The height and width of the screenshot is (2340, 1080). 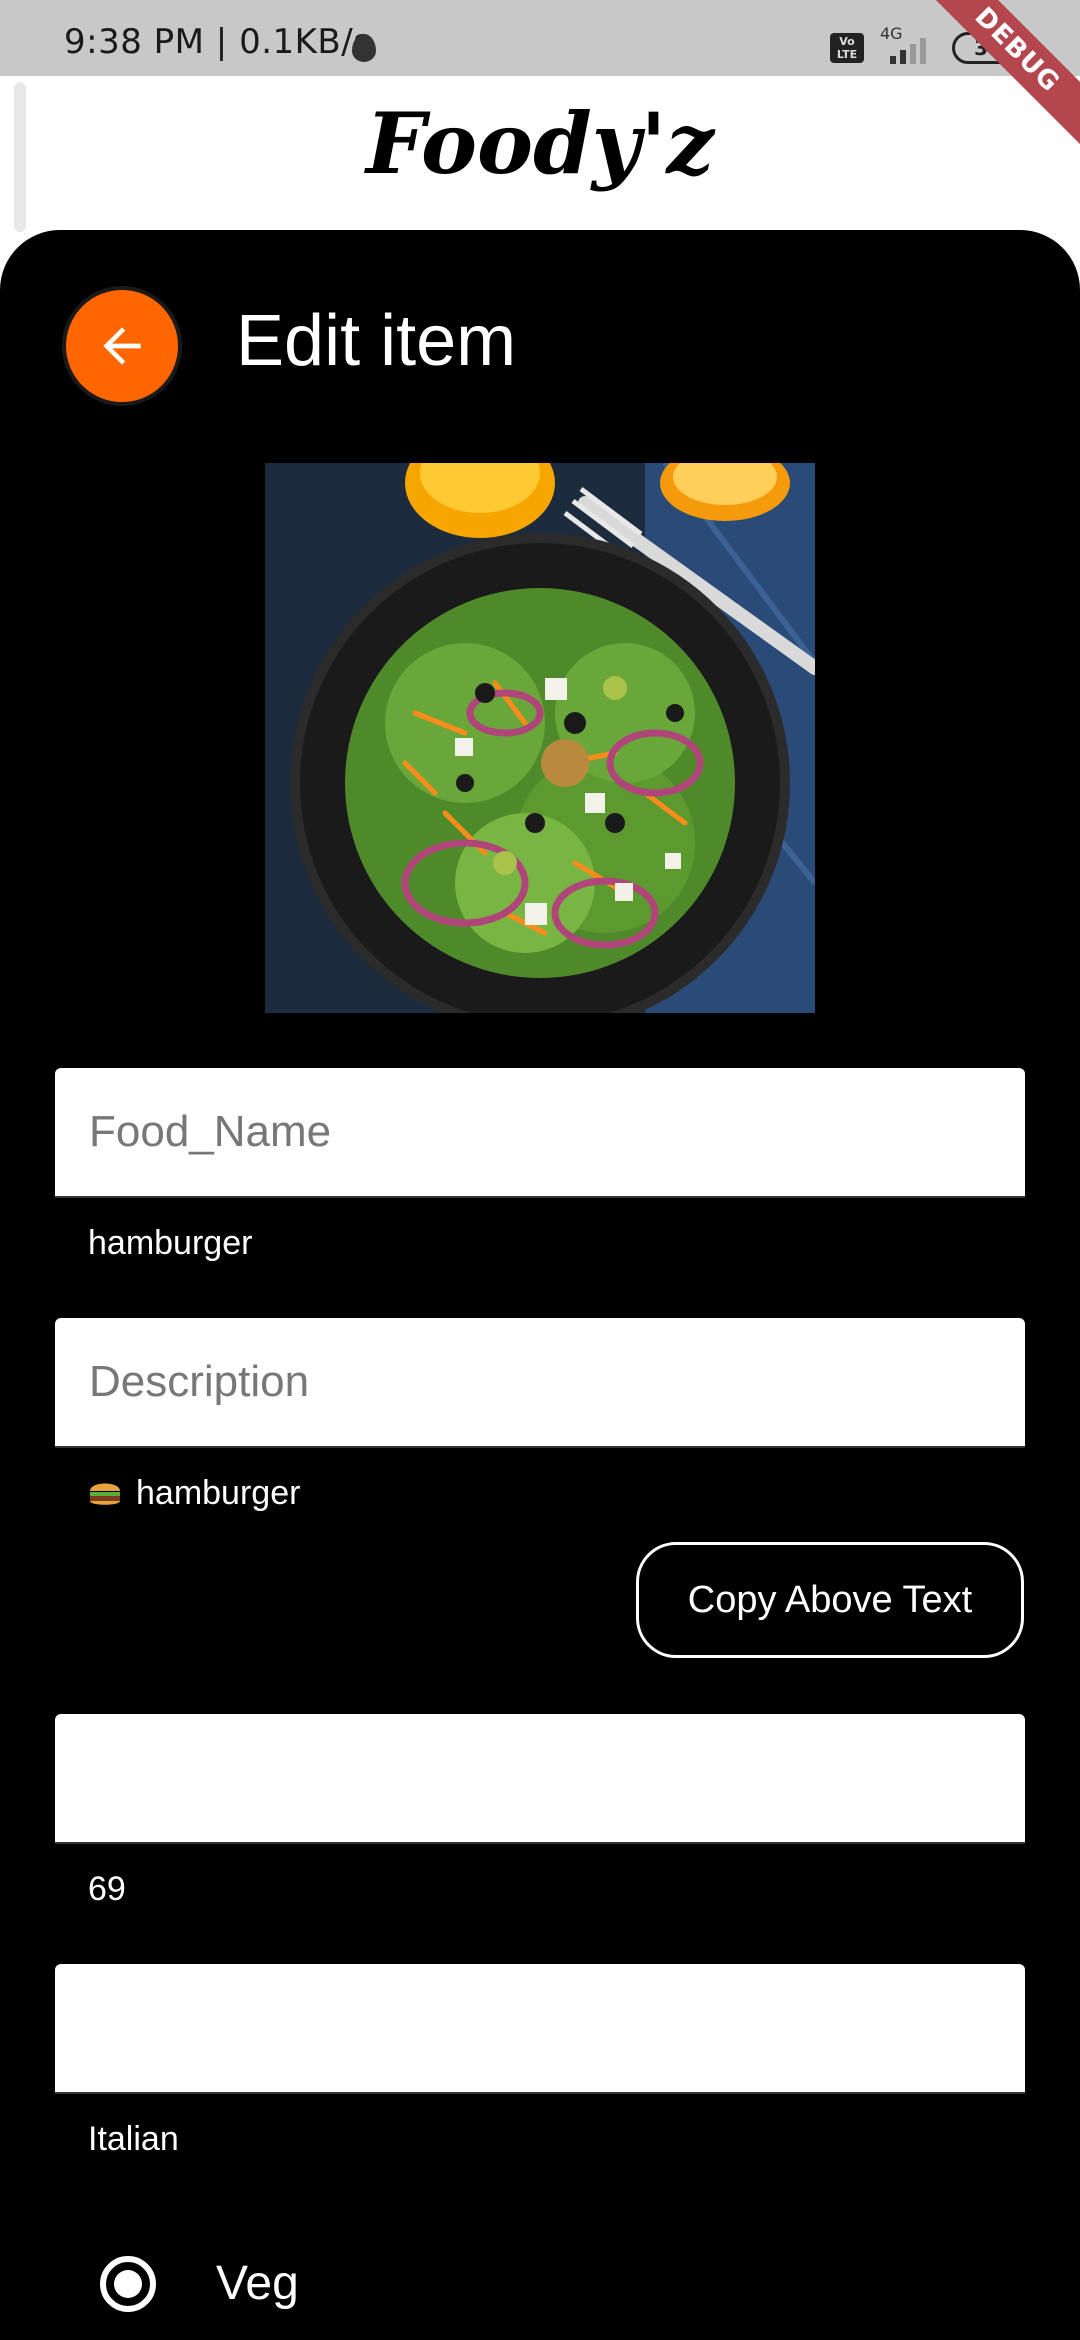 I want to click on food-name-placeholder: Food_Name, so click(x=210, y=1131).